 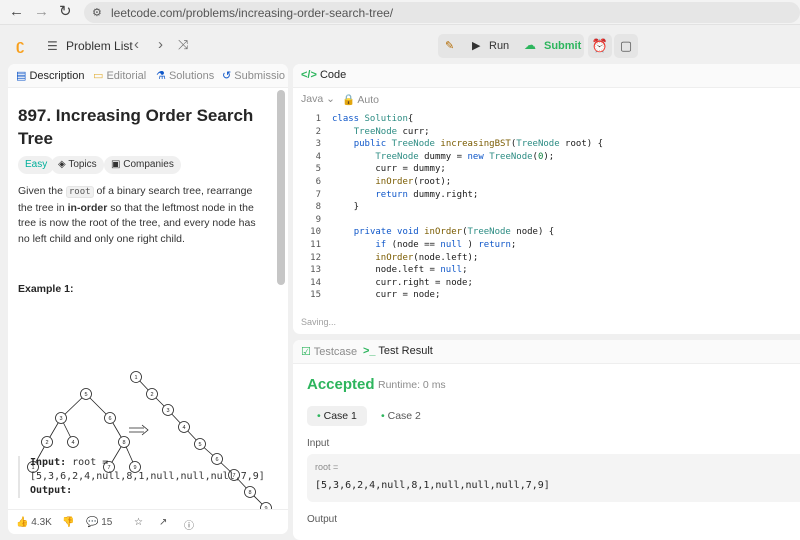 I want to click on line-number: 9, so click(x=318, y=219).